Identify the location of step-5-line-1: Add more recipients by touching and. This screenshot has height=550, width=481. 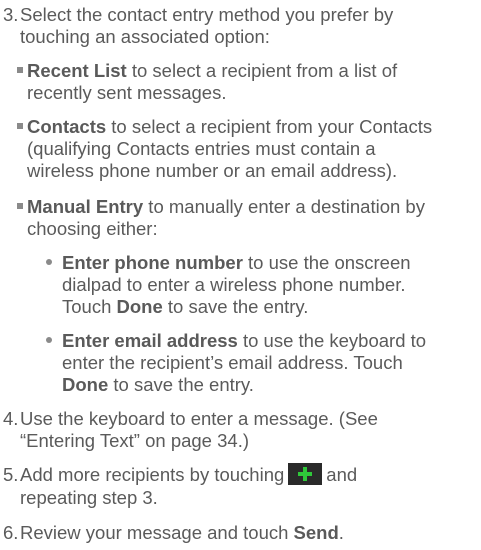
(250, 475).